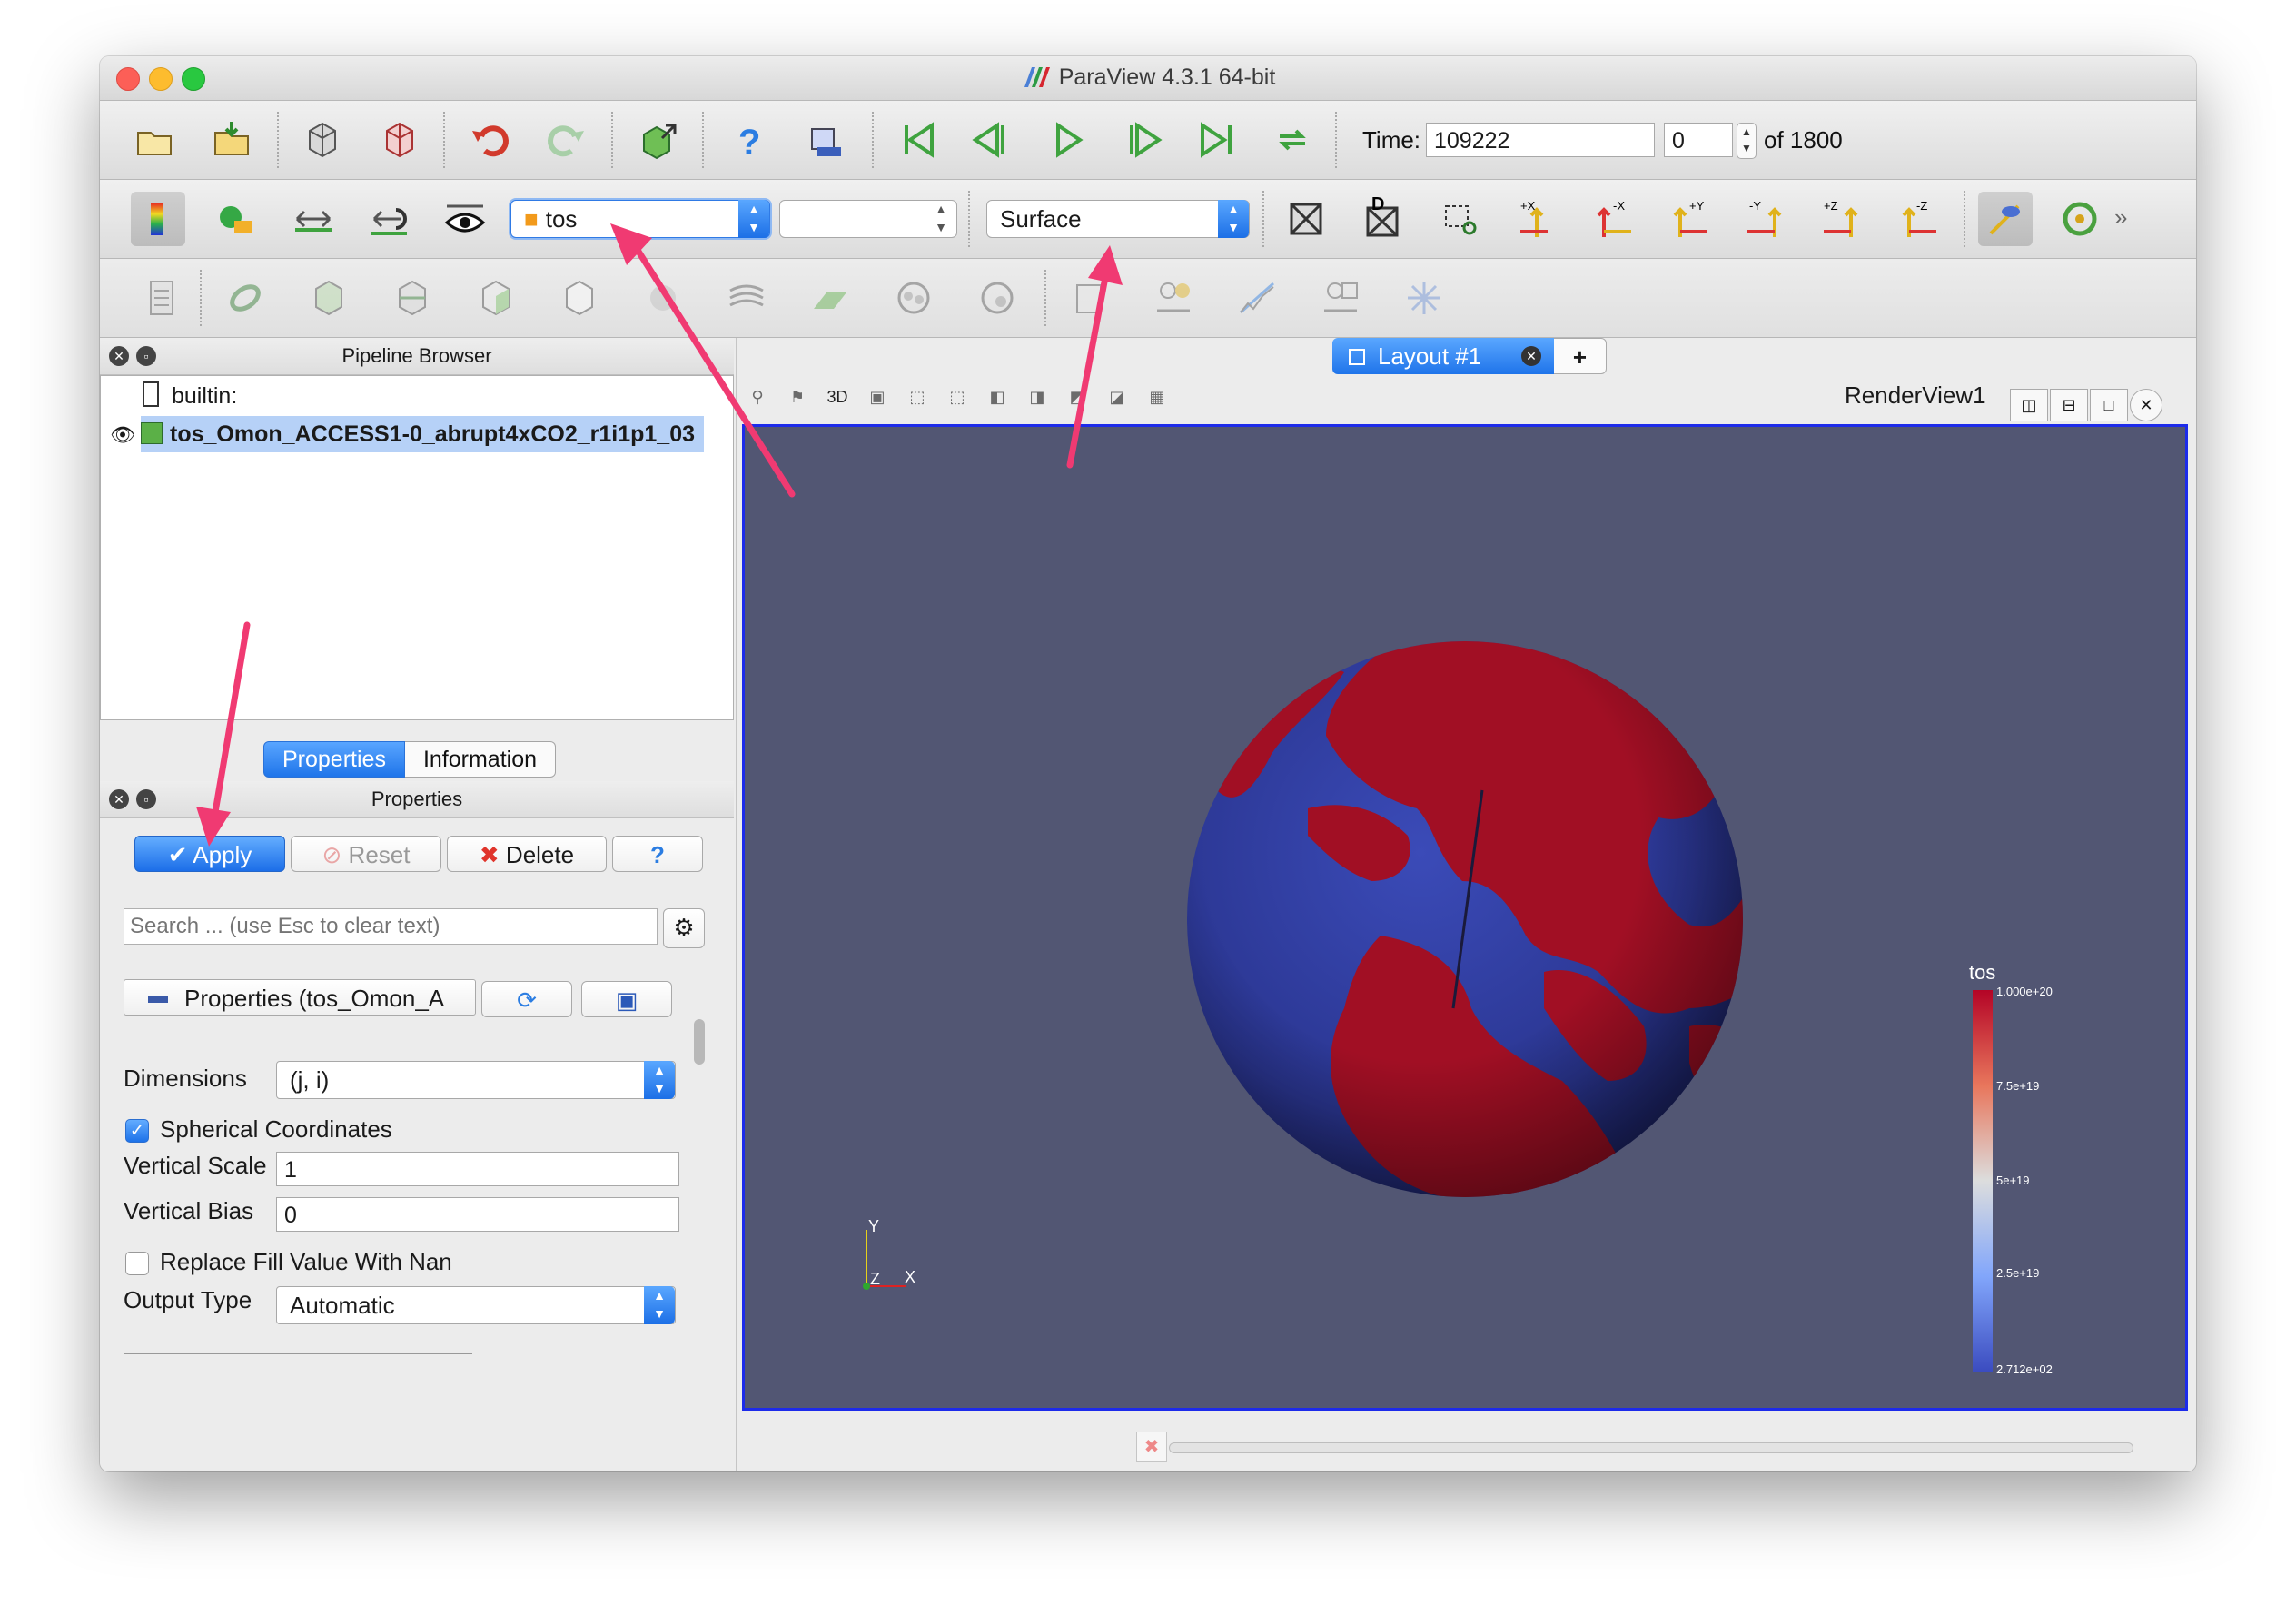 The height and width of the screenshot is (1615, 2296). I want to click on view-plus-y-icon: +Y, so click(1689, 219).